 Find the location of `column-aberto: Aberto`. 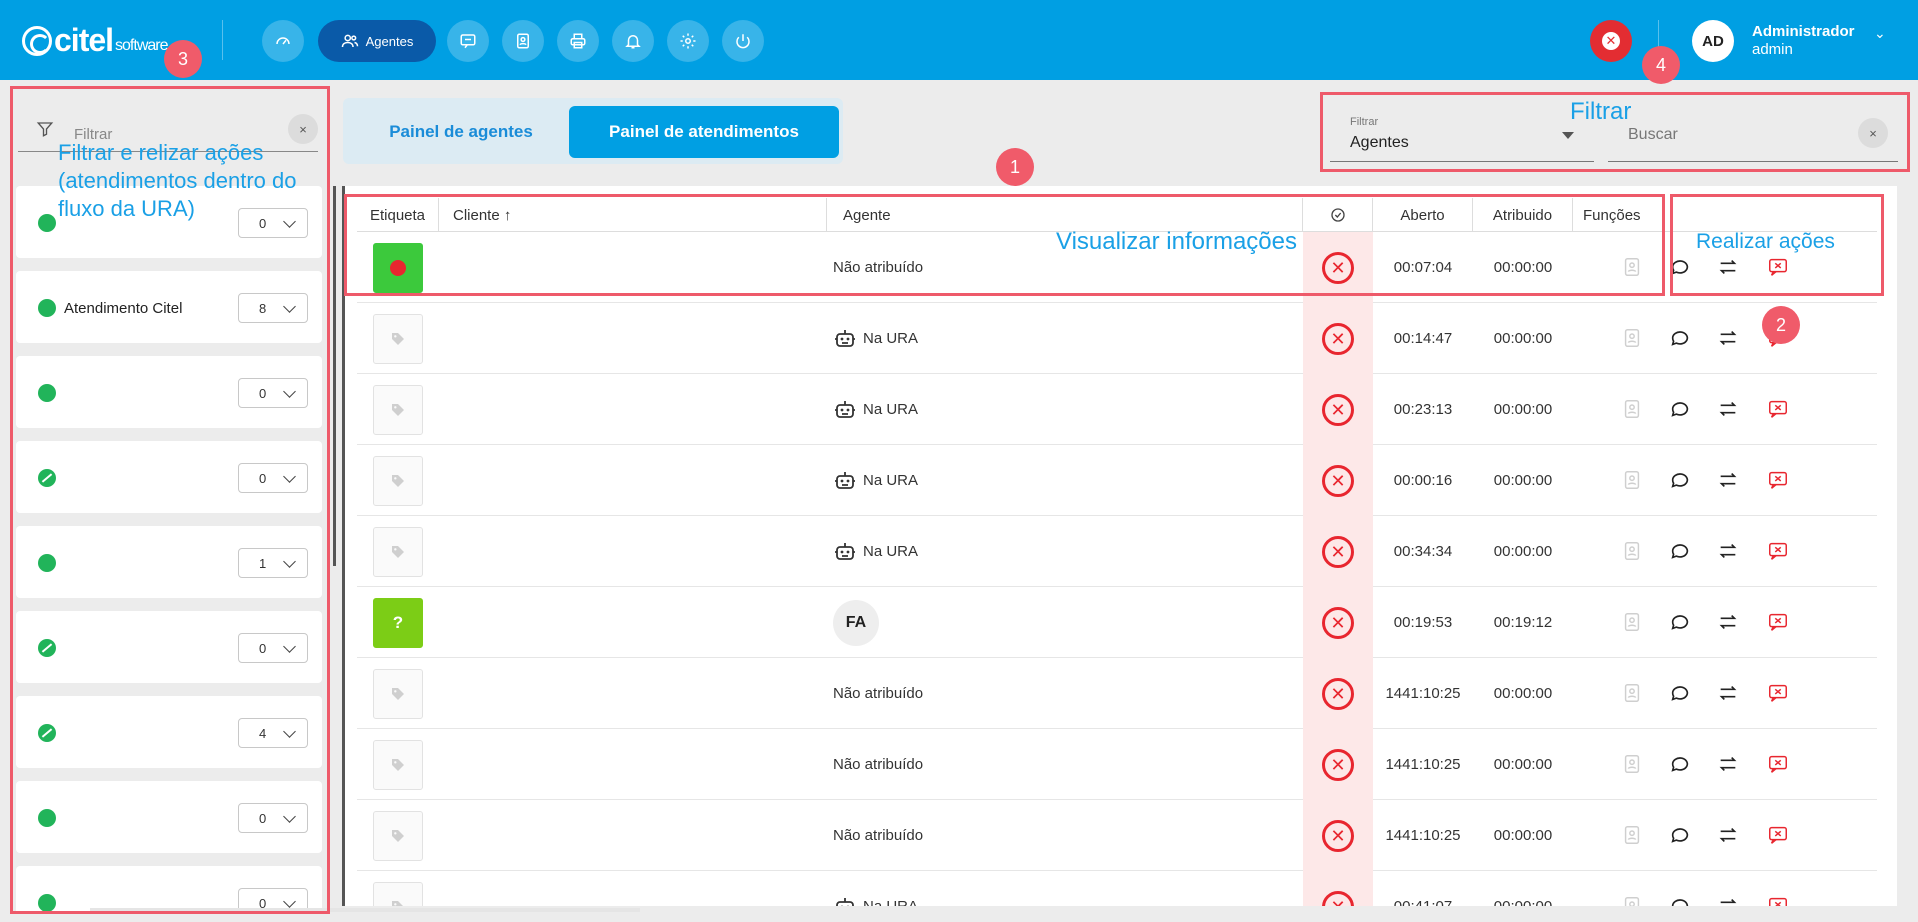

column-aberto: Aberto is located at coordinates (1423, 215).